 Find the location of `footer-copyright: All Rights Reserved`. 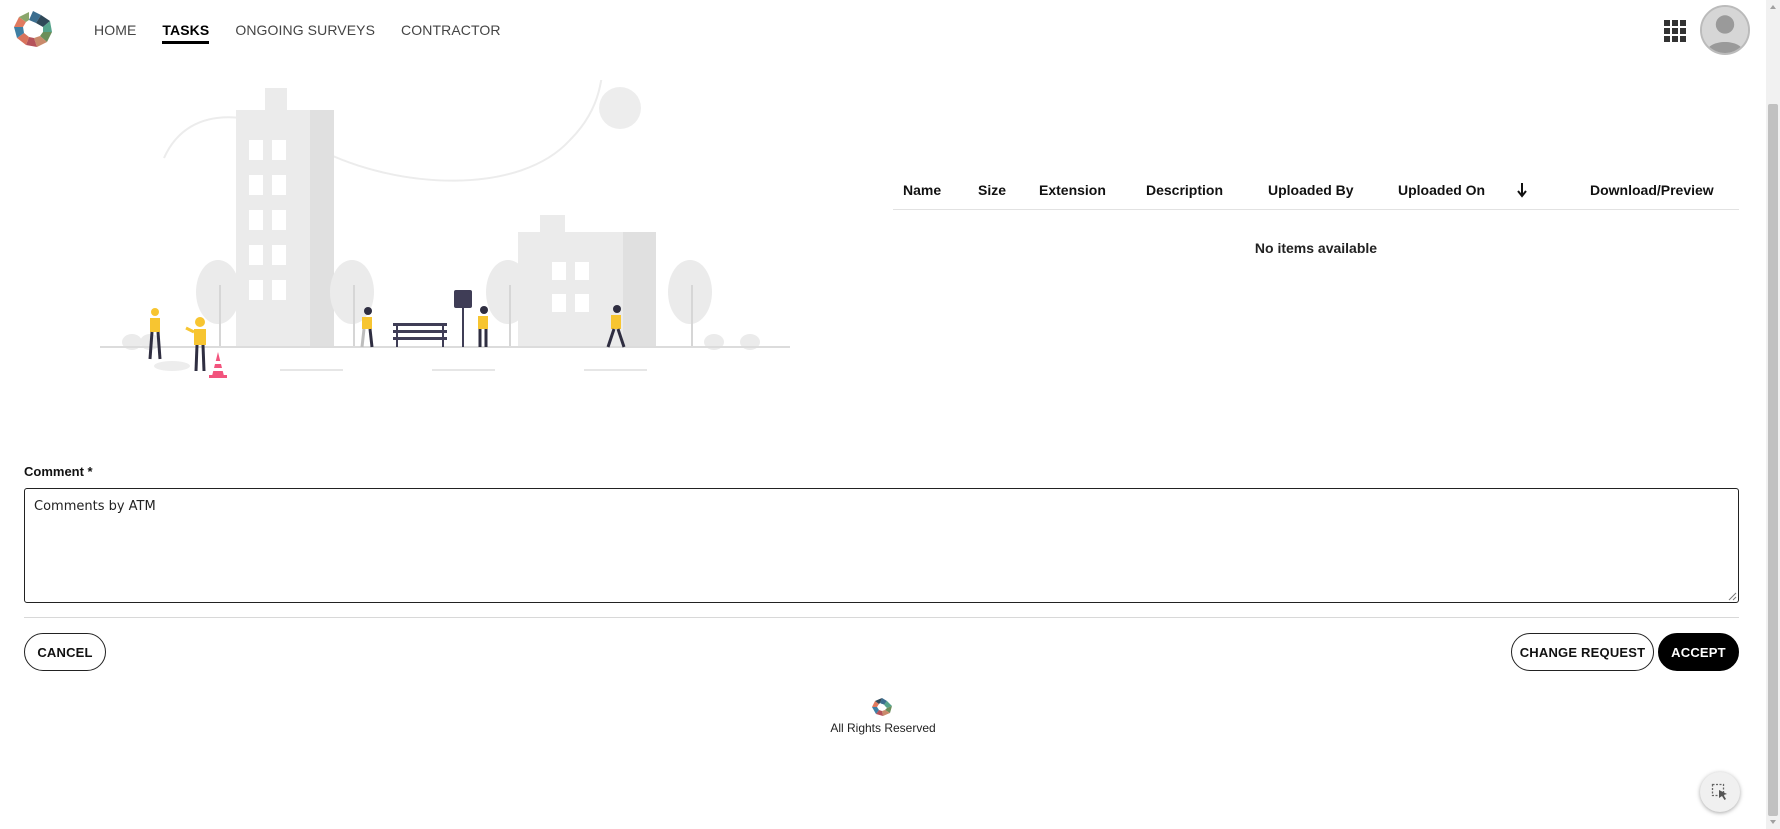

footer-copyright: All Rights Reserved is located at coordinates (883, 728).